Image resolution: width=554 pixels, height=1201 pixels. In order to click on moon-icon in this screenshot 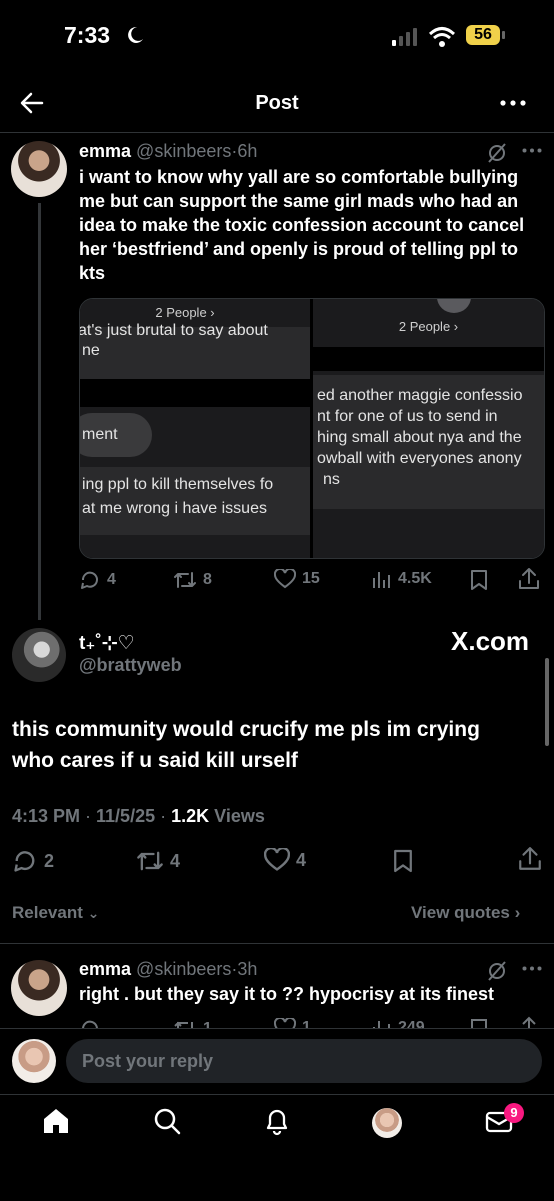, I will do `click(135, 35)`.